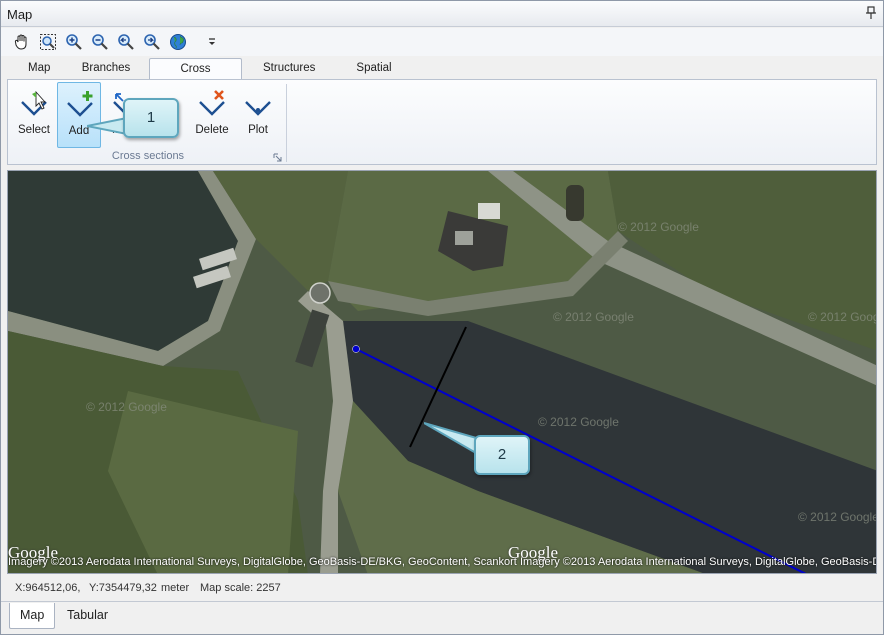 This screenshot has width=884, height=635. I want to click on callout-1-label: 1, so click(151, 118).